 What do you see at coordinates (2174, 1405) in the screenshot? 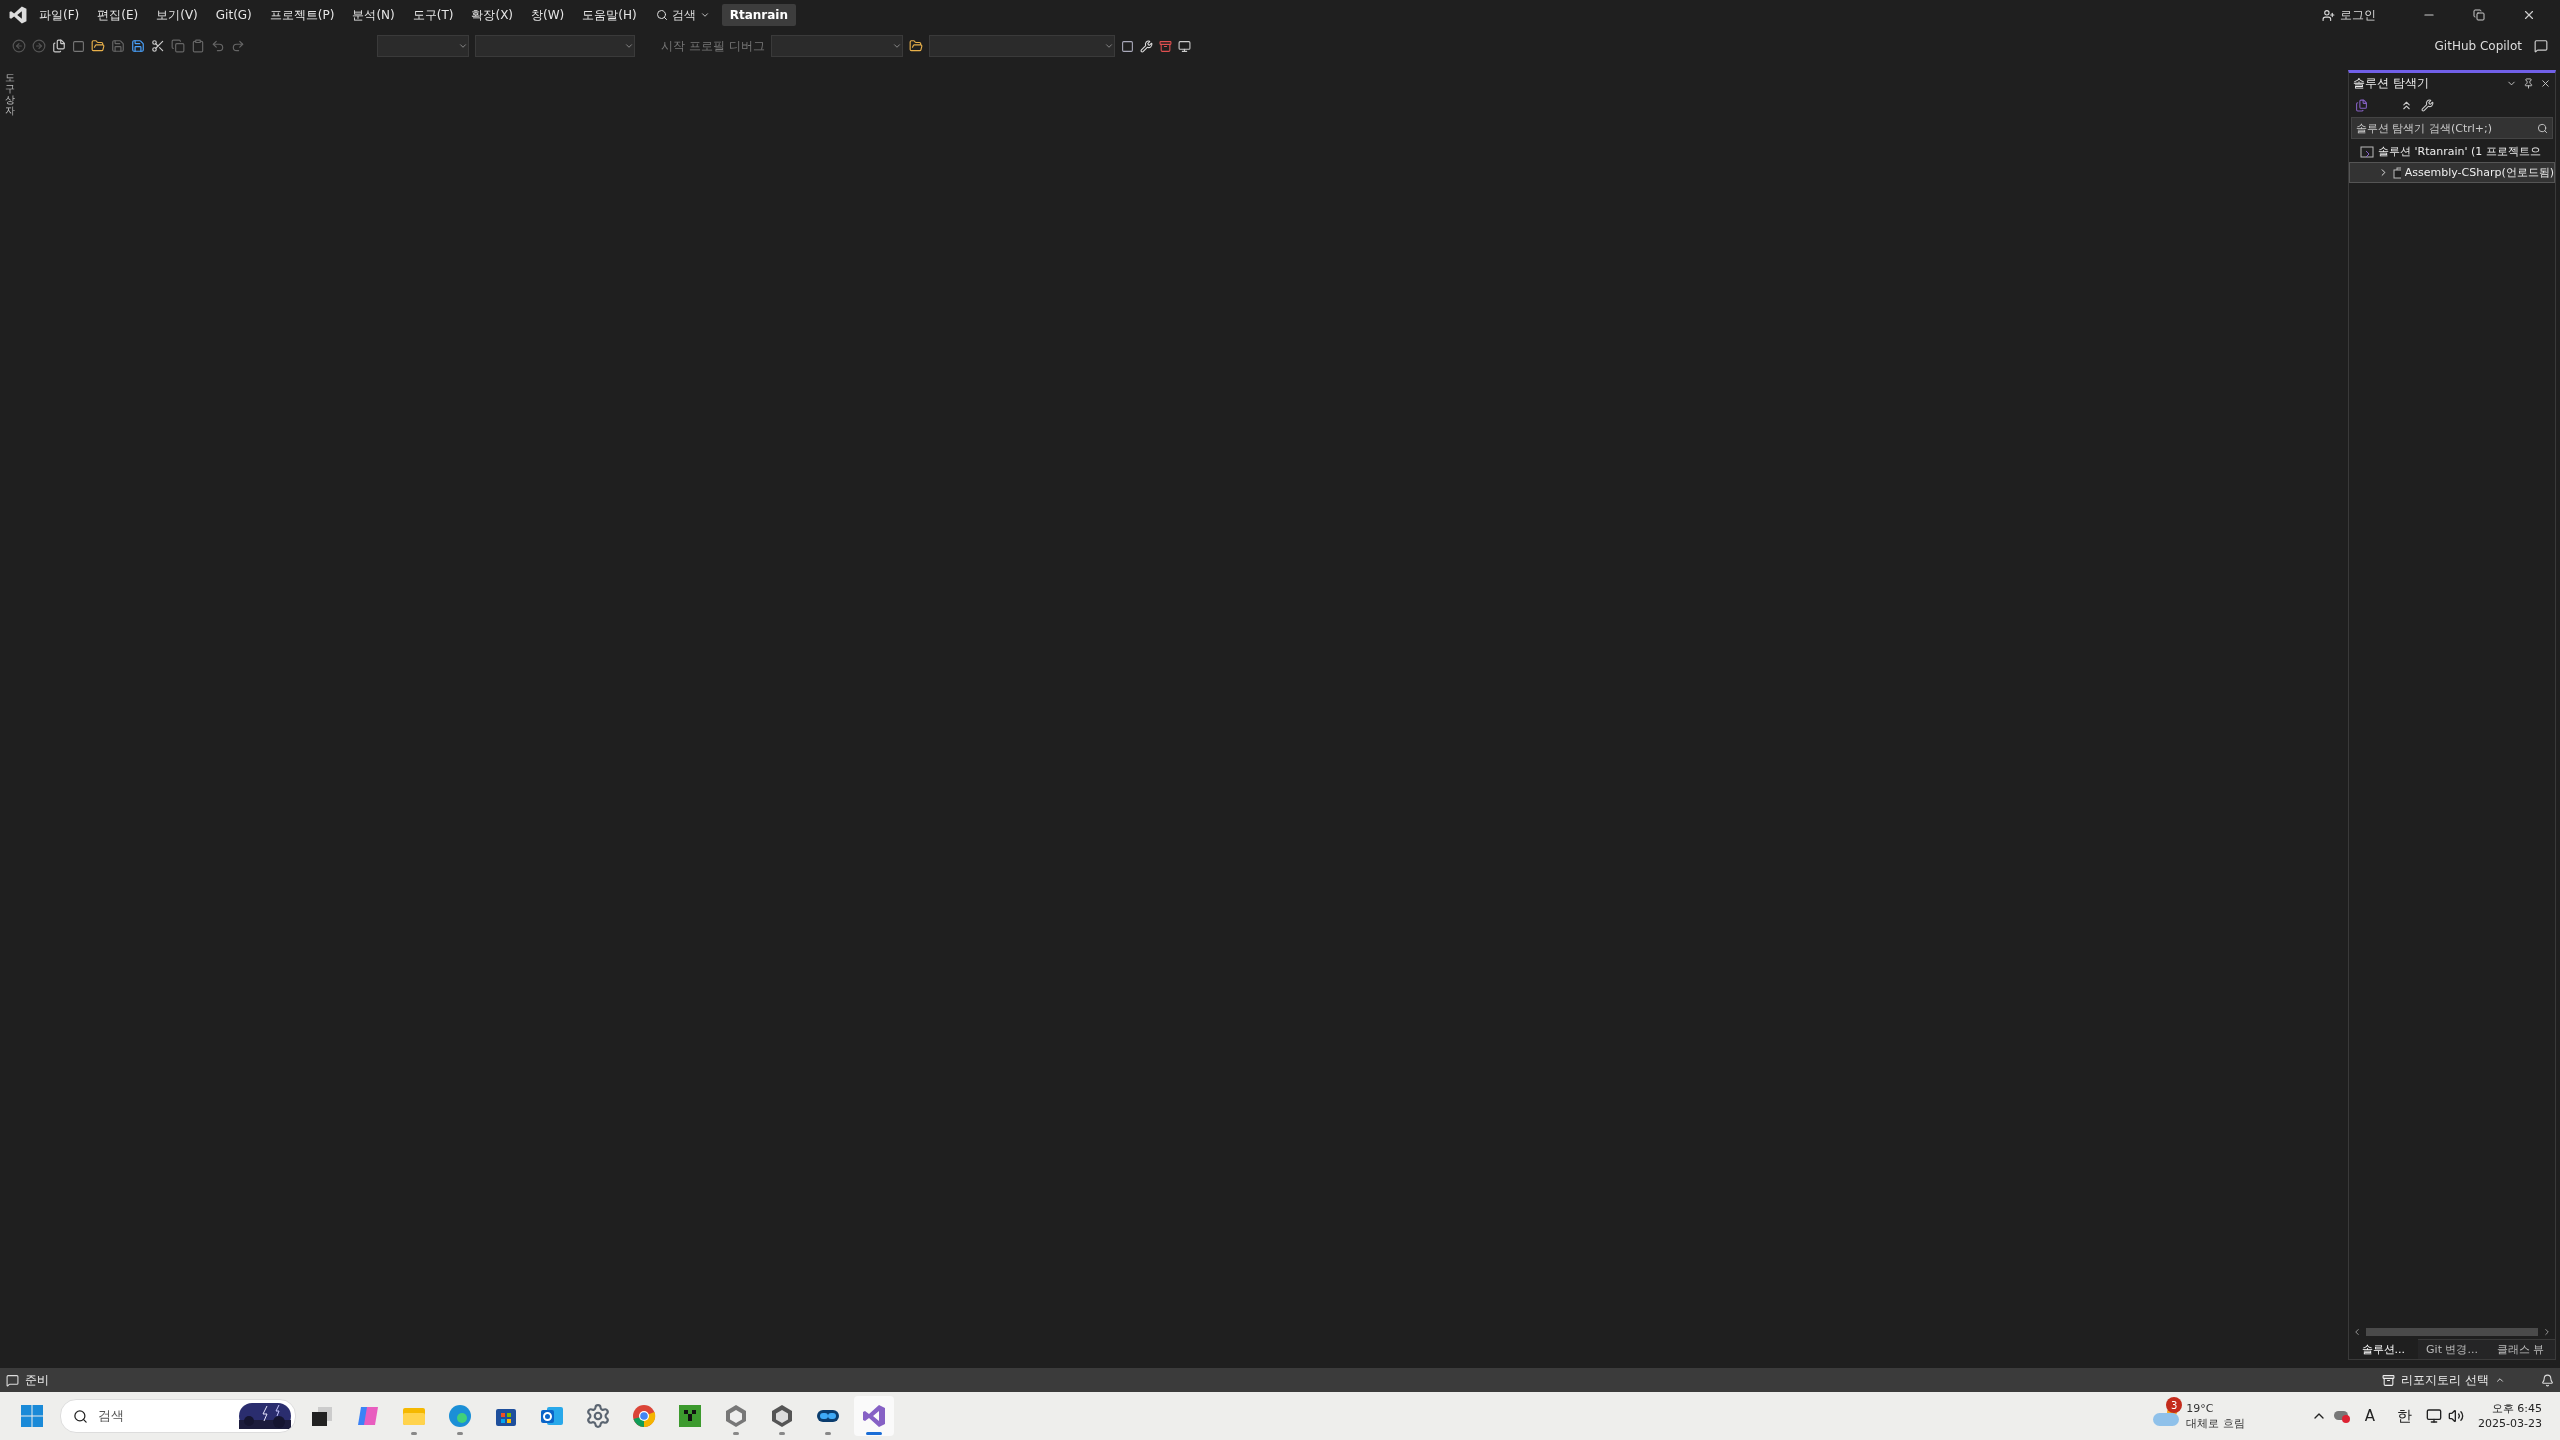
I see `notification-badge: 3` at bounding box center [2174, 1405].